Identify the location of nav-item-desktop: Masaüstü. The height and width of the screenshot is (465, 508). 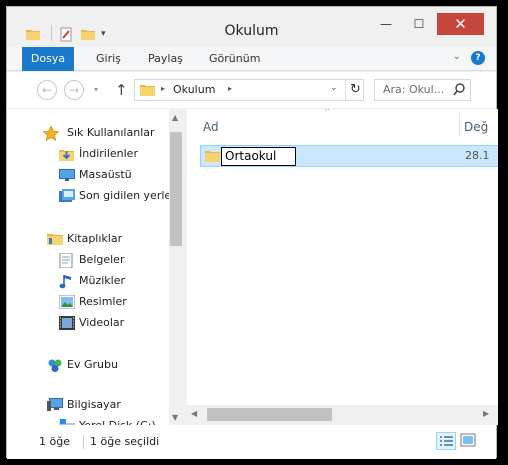
(119, 175).